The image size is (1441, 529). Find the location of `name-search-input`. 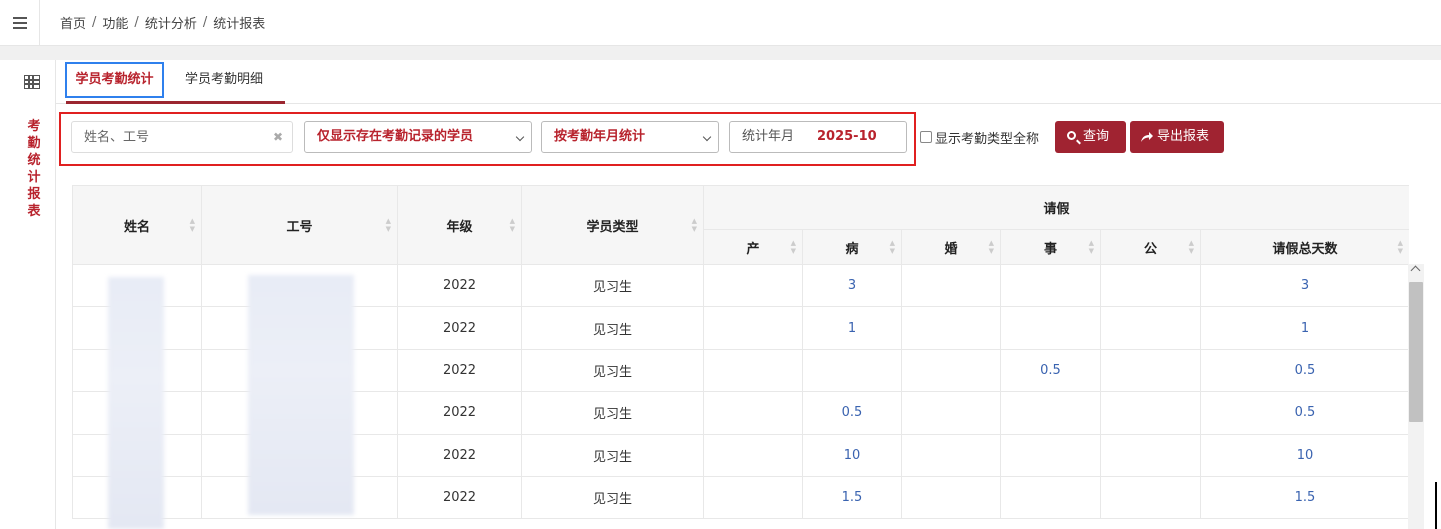

name-search-input is located at coordinates (167, 137).